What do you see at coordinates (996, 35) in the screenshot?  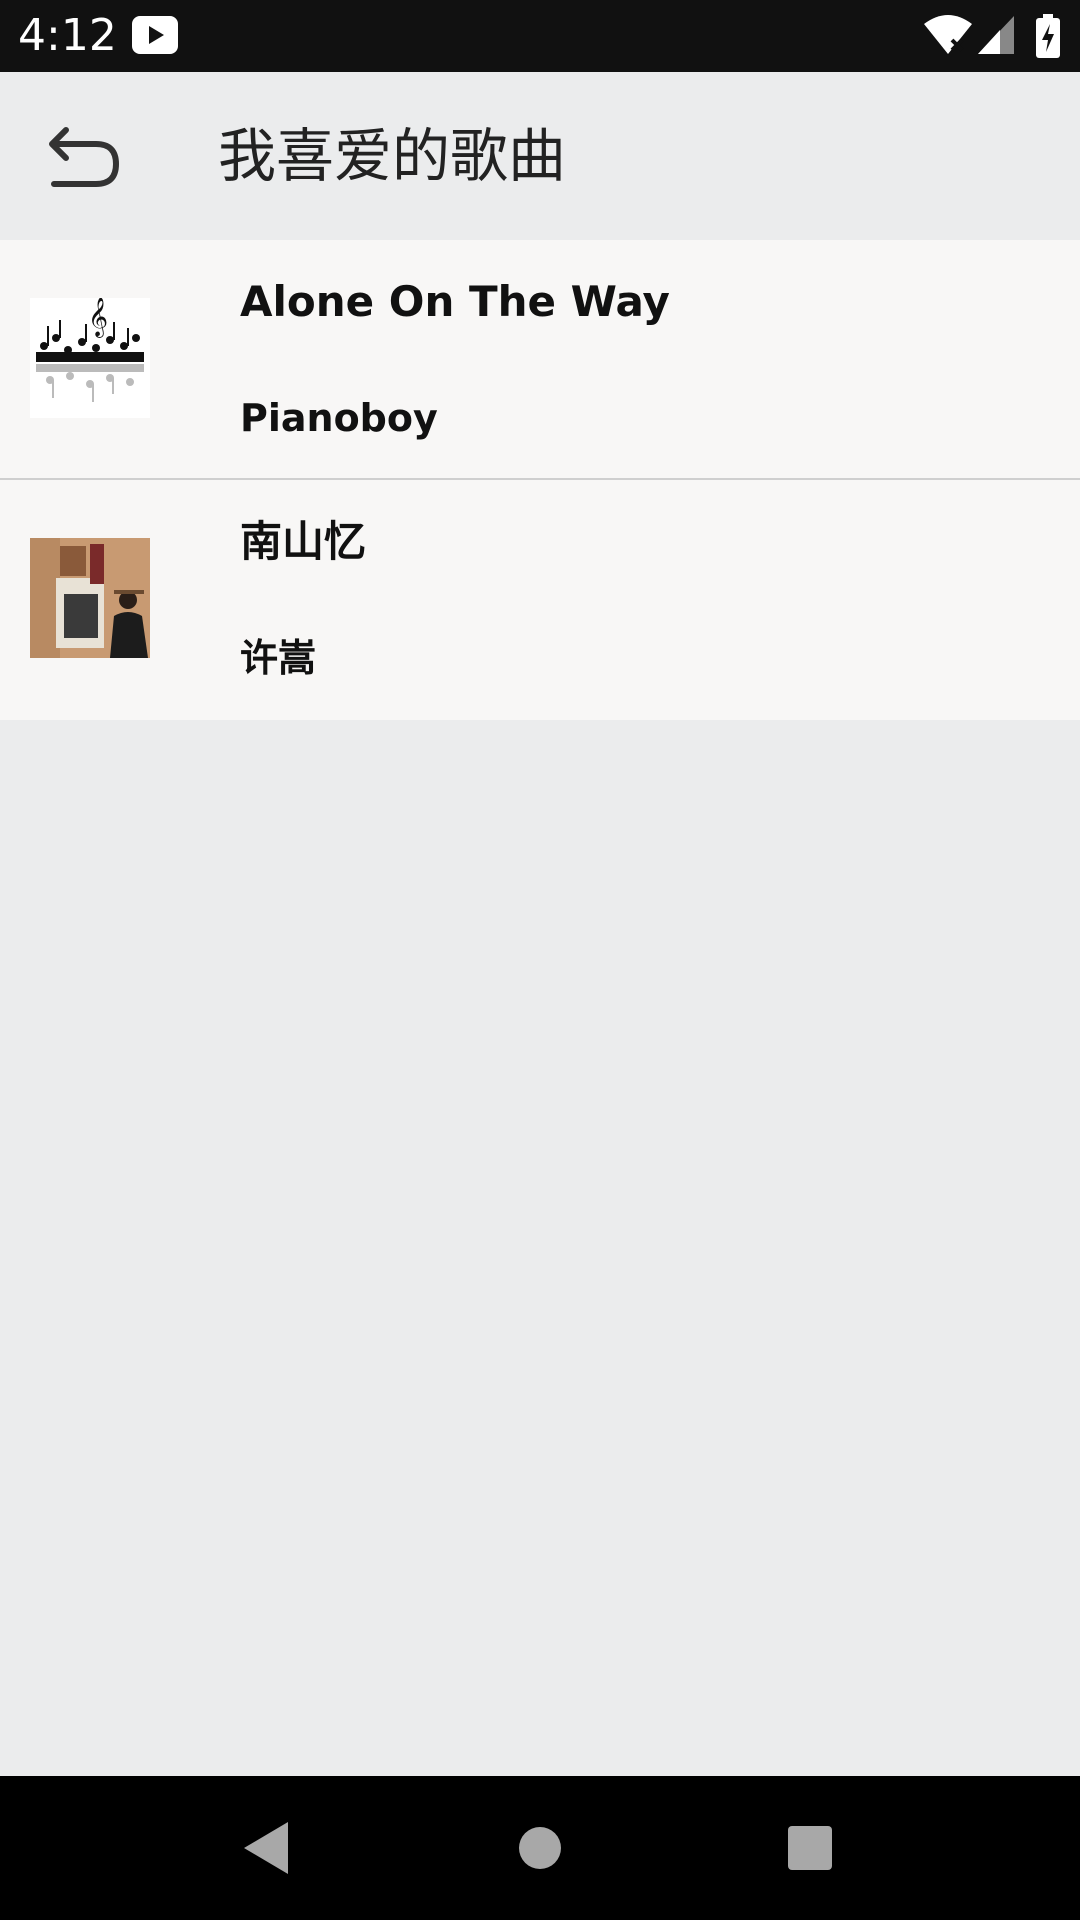 I see `signal-icon` at bounding box center [996, 35].